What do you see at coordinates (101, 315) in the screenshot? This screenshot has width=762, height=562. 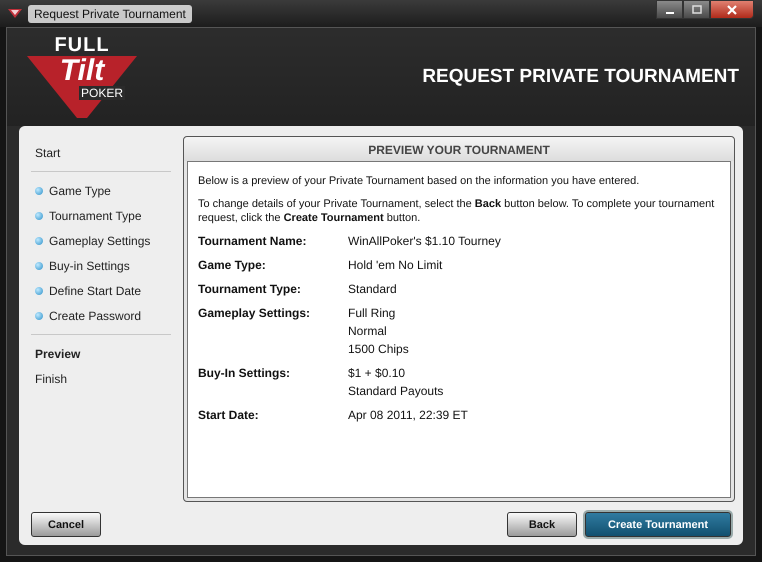 I see `sidebar-item: Create Password` at bounding box center [101, 315].